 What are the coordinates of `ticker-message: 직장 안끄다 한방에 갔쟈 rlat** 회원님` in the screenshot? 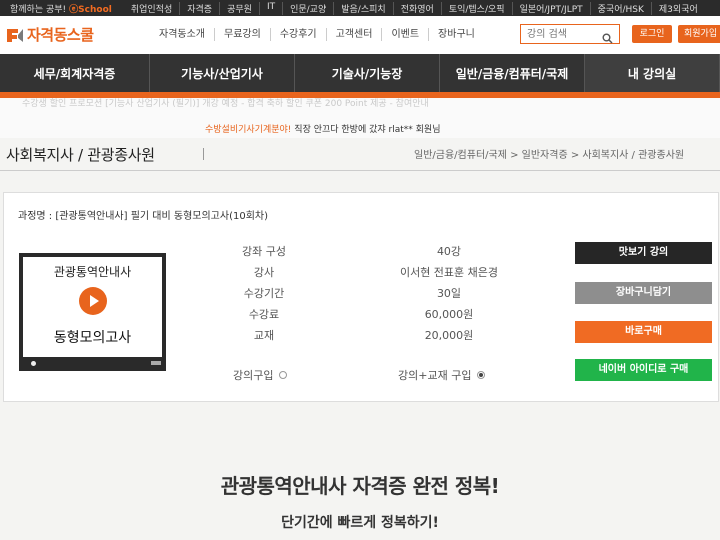 It's located at (366, 130).